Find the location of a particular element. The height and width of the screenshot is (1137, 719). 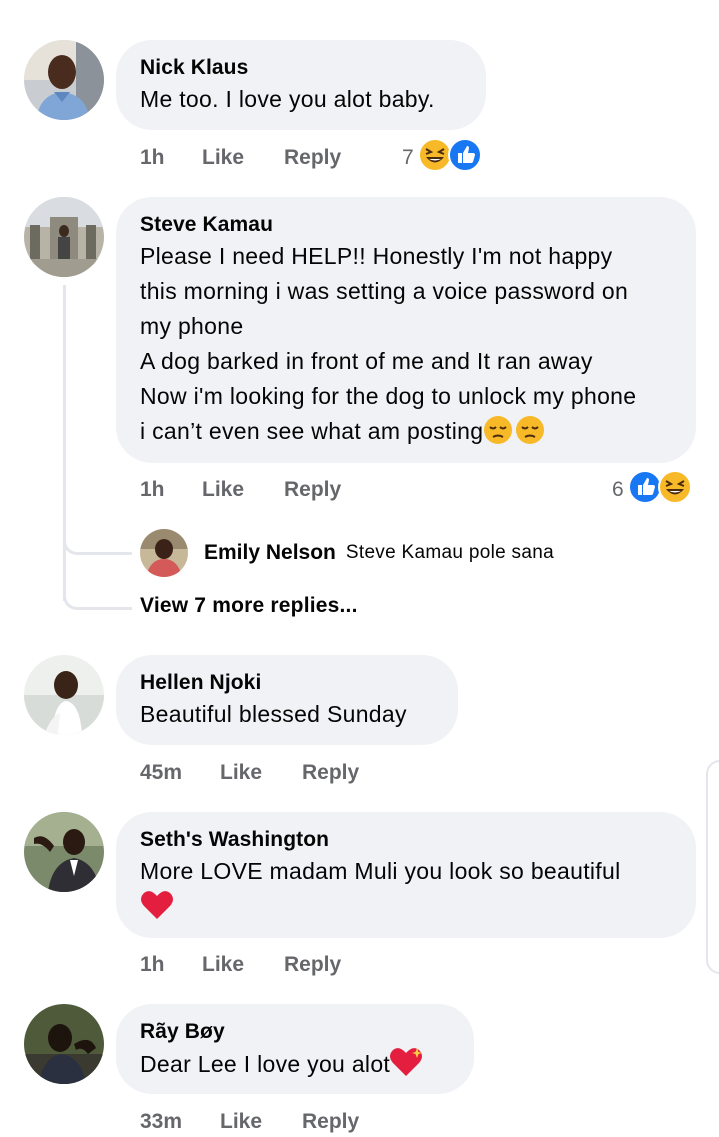

comment-text: Me too. I love you alot baby. is located at coordinates (287, 99).